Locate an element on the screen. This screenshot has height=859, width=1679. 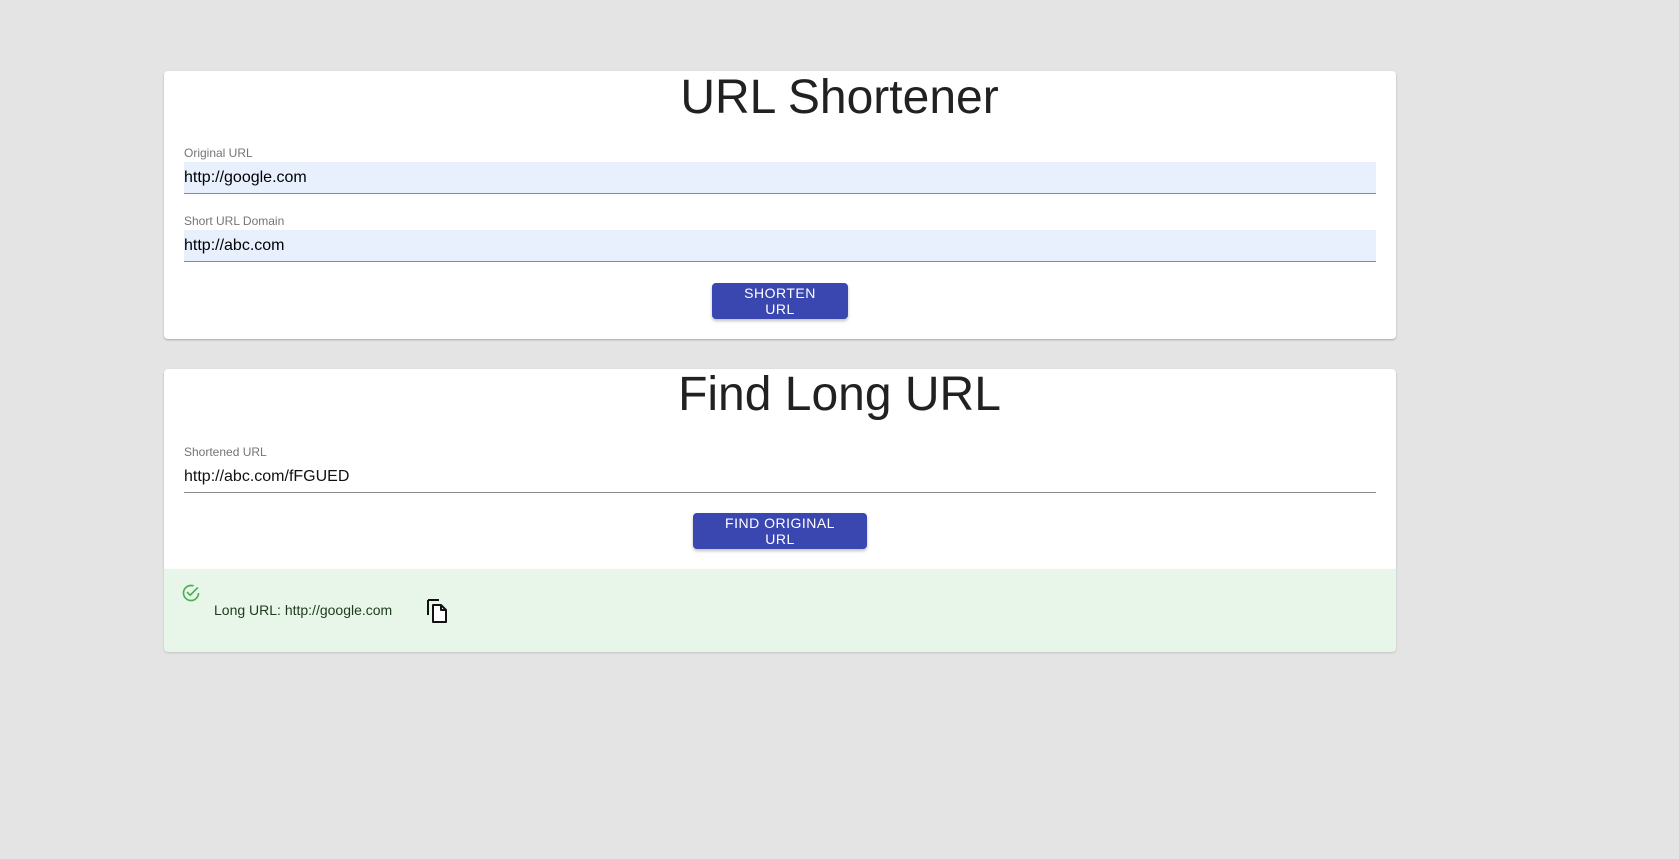
original-url-label: Original URL is located at coordinates (218, 153).